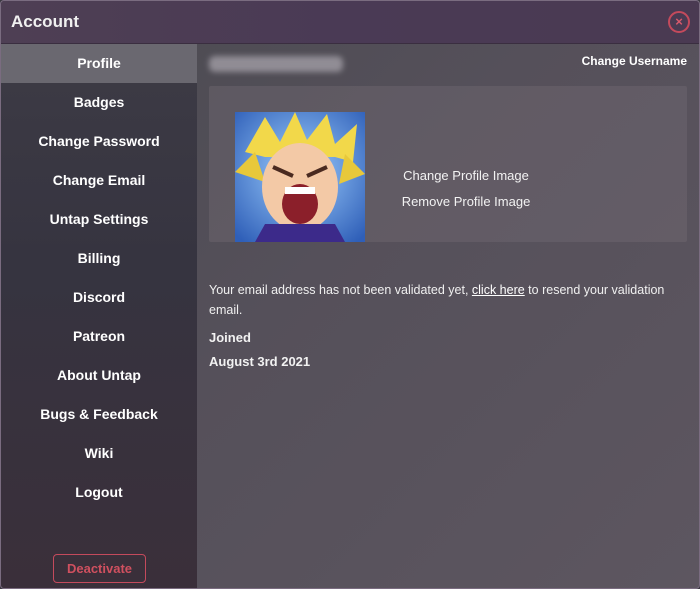 The height and width of the screenshot is (589, 700). I want to click on joined-label: Joined, so click(230, 337).